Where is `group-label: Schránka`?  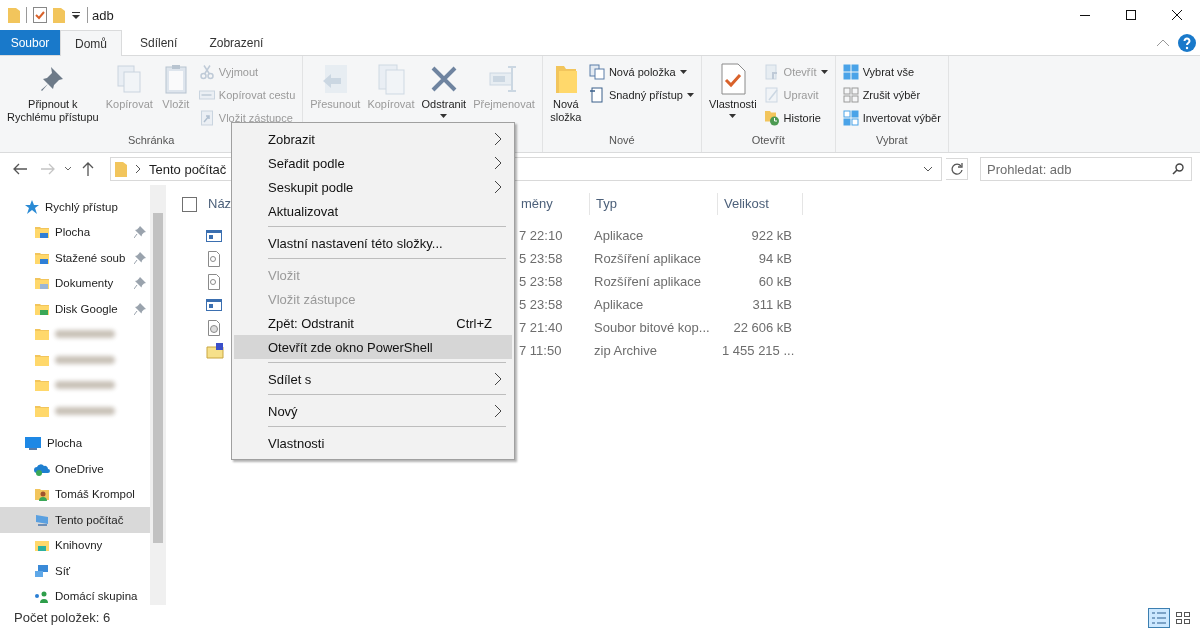
group-label: Schránka is located at coordinates (151, 140).